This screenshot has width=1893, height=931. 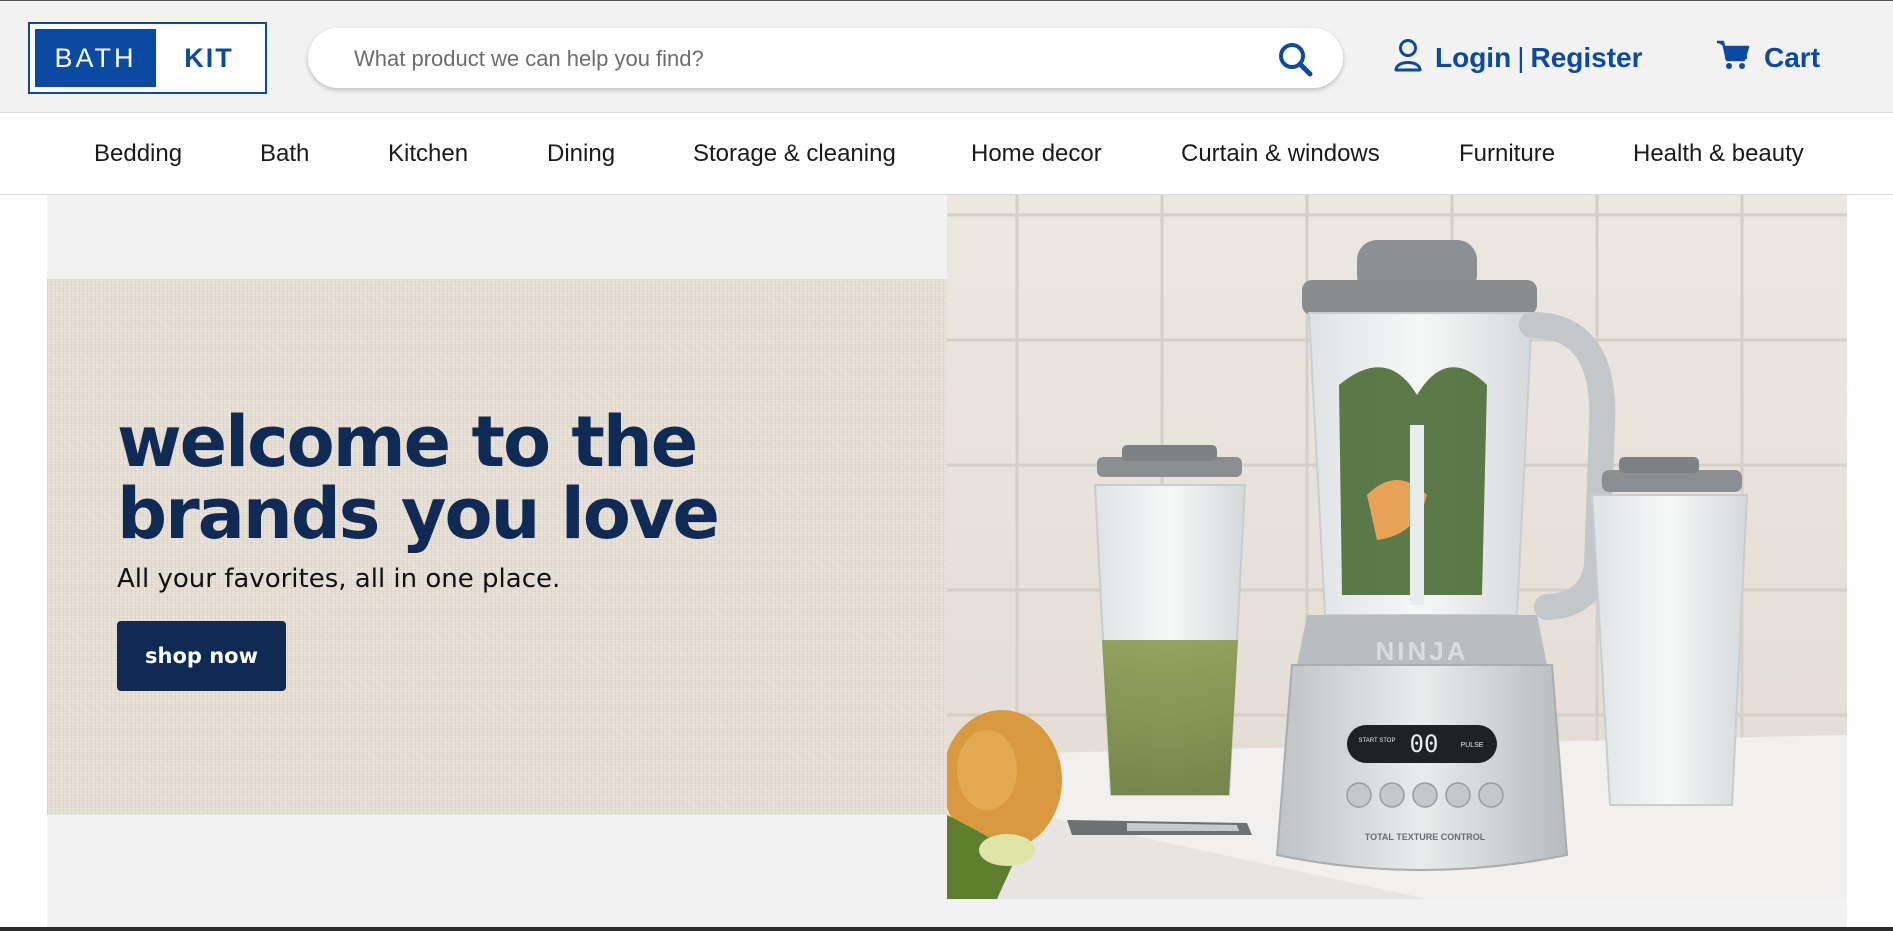 I want to click on search-bar, so click(x=825, y=59).